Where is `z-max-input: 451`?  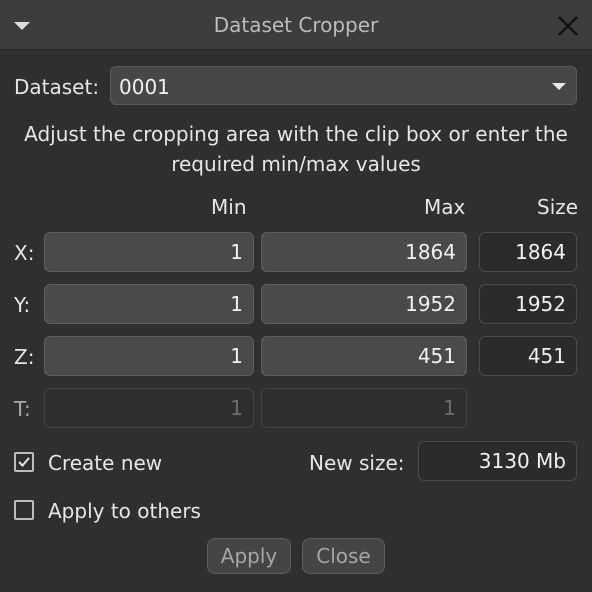 z-max-input: 451 is located at coordinates (364, 356).